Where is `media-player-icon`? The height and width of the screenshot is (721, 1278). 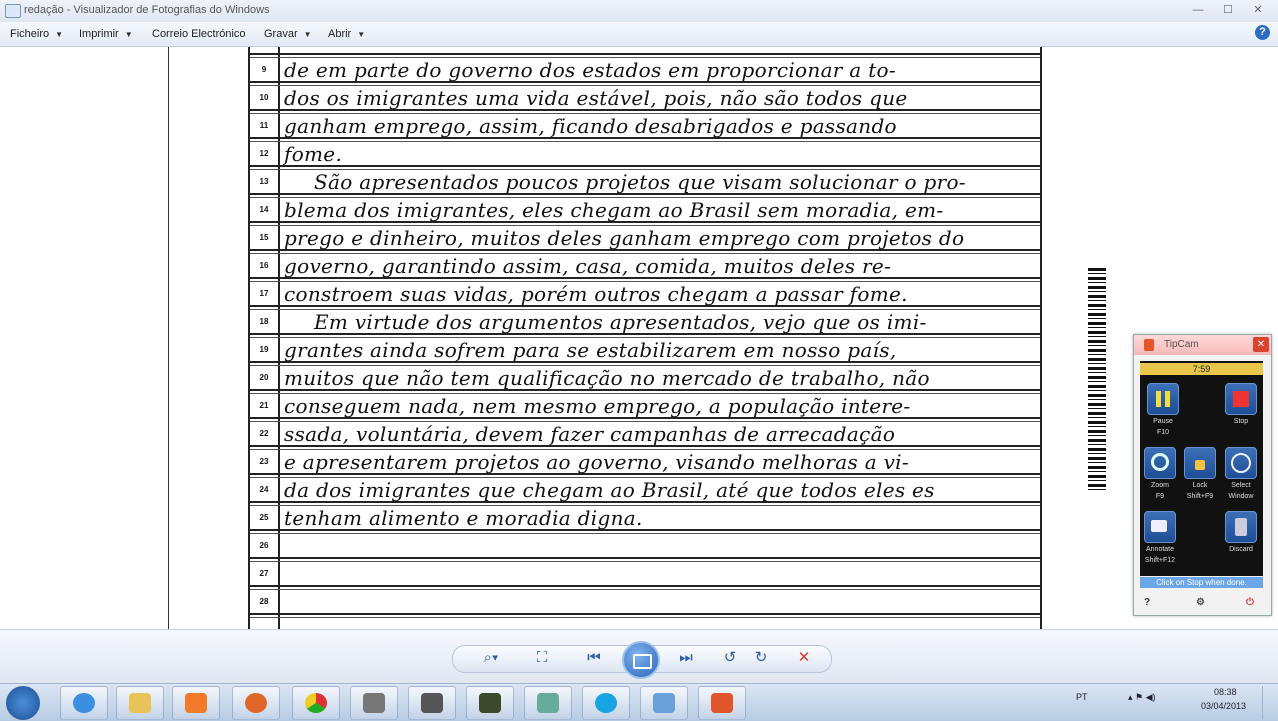
media-player-icon is located at coordinates (196, 703).